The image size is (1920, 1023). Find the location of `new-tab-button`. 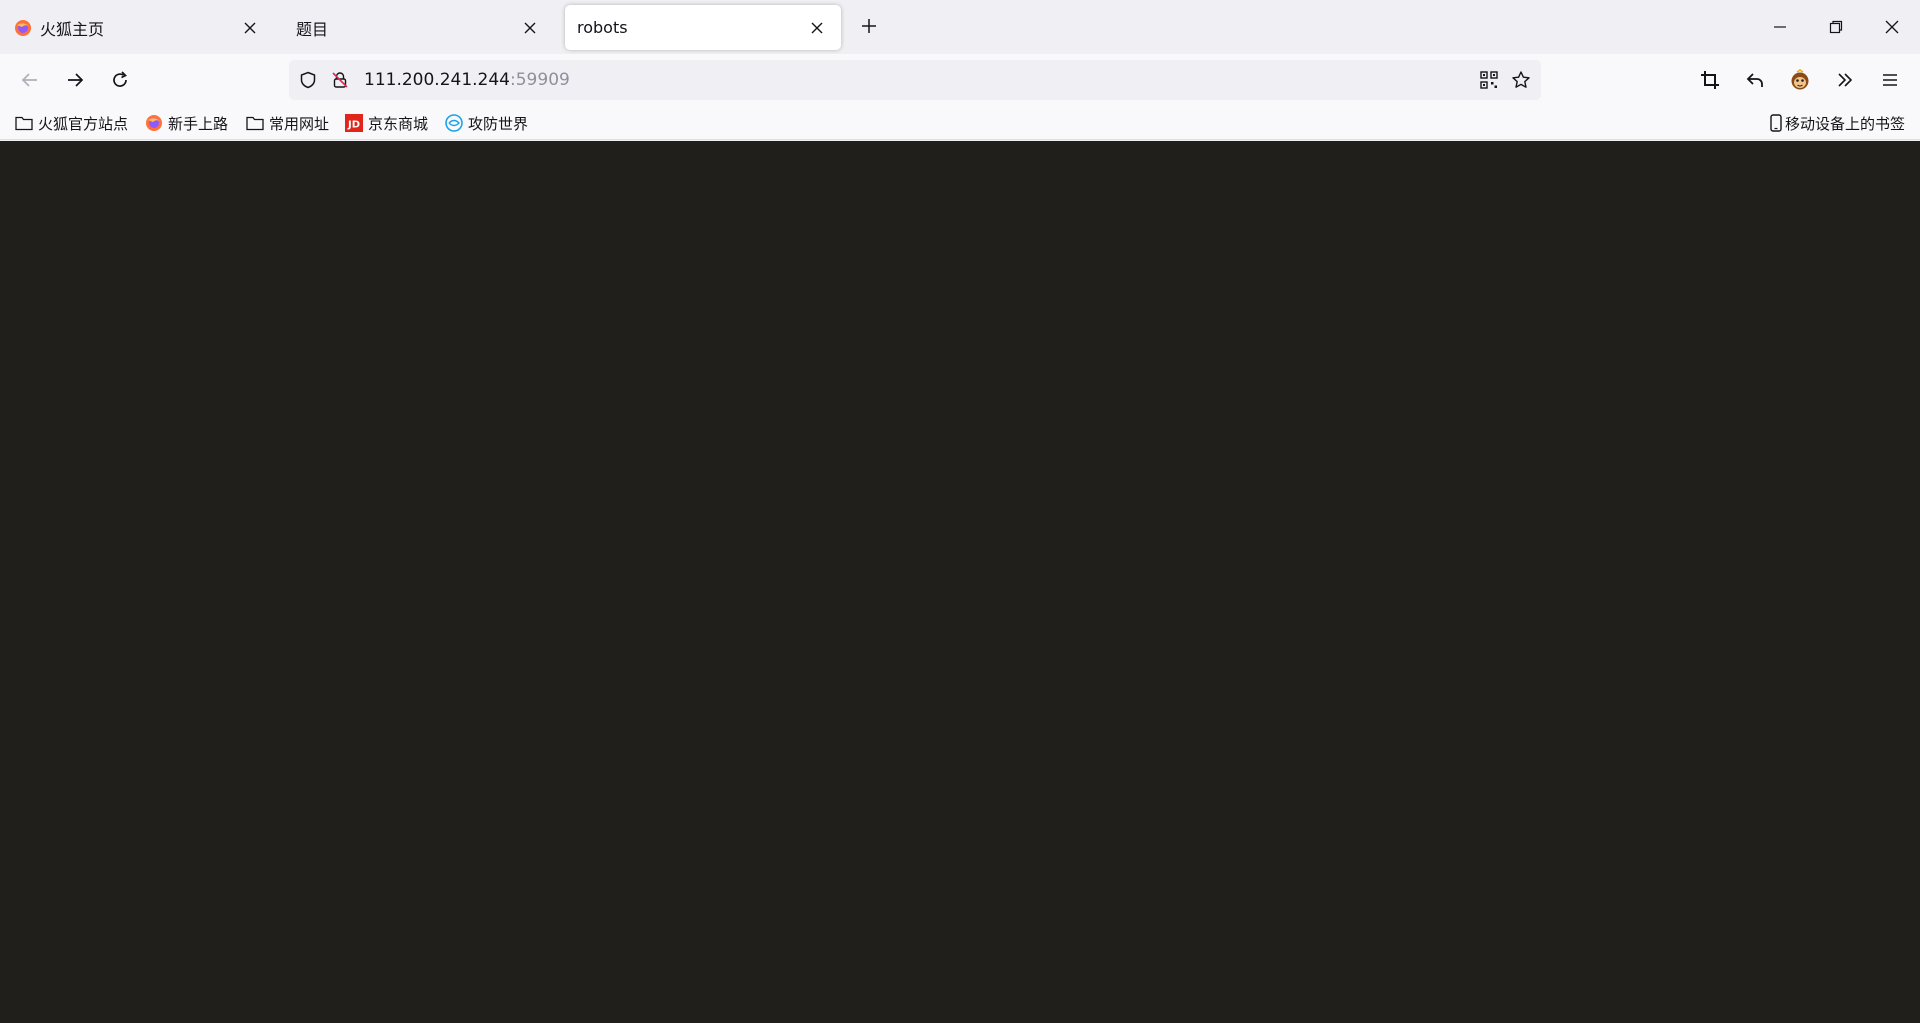

new-tab-button is located at coordinates (869, 26).